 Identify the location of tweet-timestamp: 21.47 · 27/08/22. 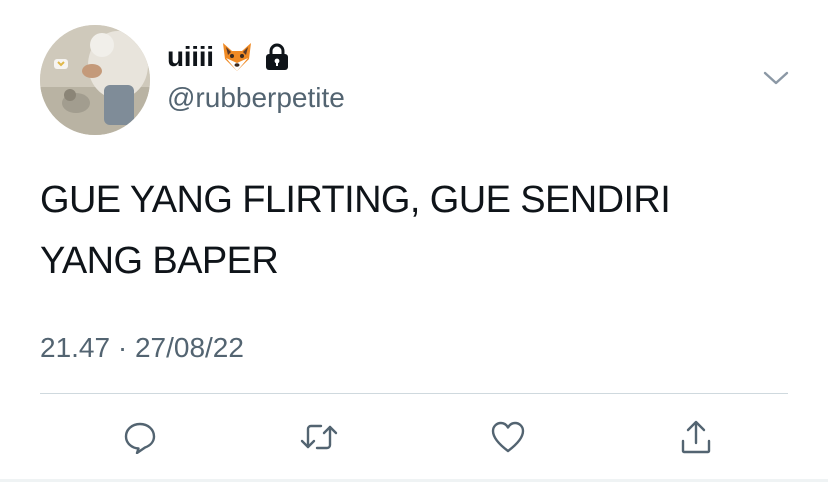
(142, 348).